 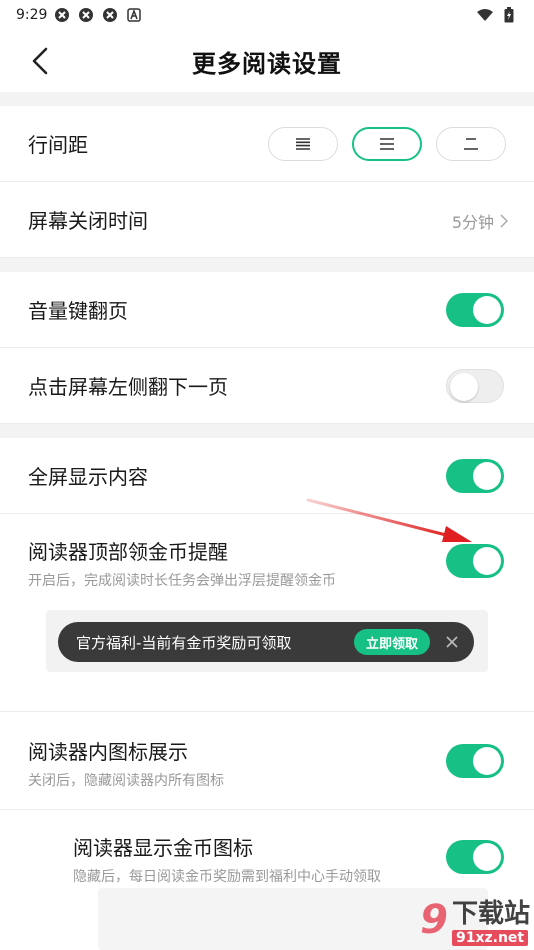 I want to click on icon-display-row: 阅读器内图标展示 关闭后，隐藏阅读器内所有图标, so click(x=267, y=761).